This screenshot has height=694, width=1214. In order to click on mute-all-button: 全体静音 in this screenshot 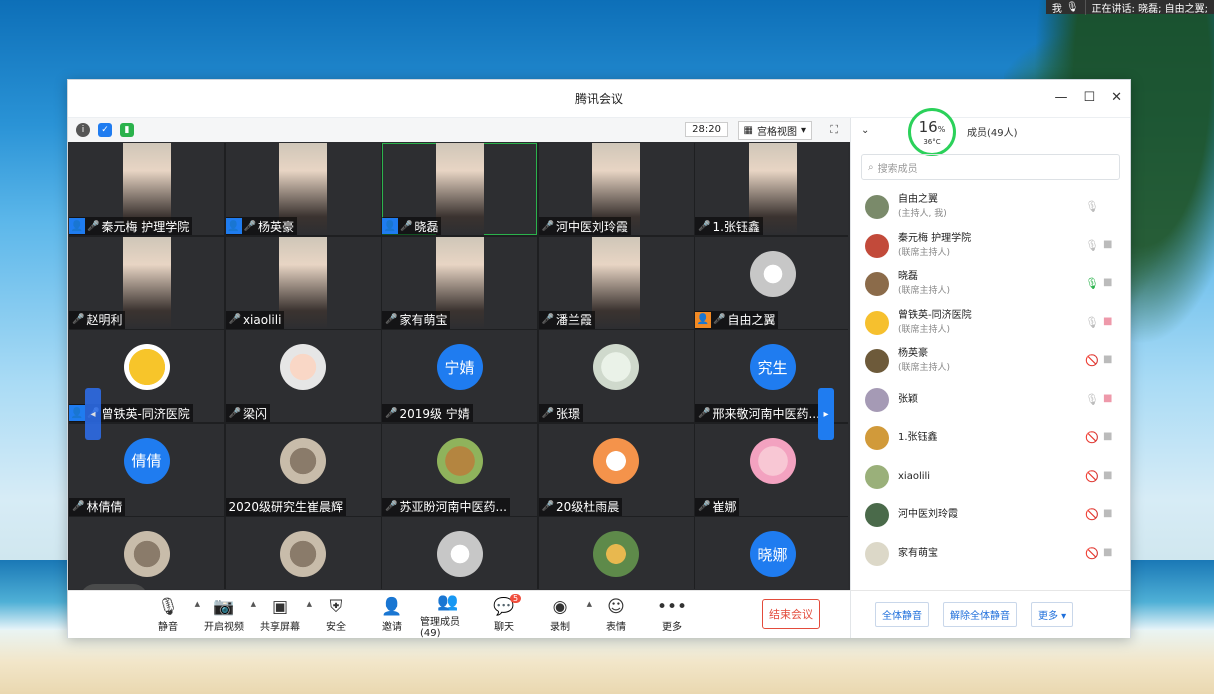, I will do `click(902, 614)`.